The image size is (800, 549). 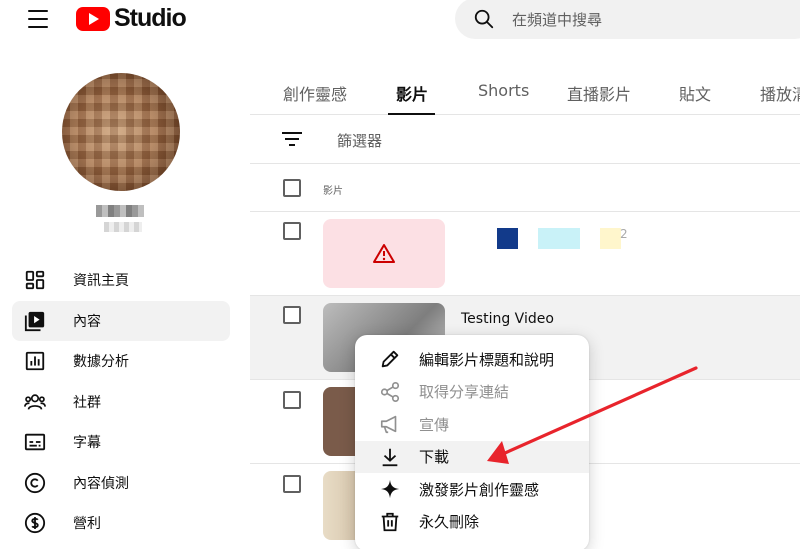 What do you see at coordinates (434, 424) in the screenshot?
I see `menu-item-label: 宣傳` at bounding box center [434, 424].